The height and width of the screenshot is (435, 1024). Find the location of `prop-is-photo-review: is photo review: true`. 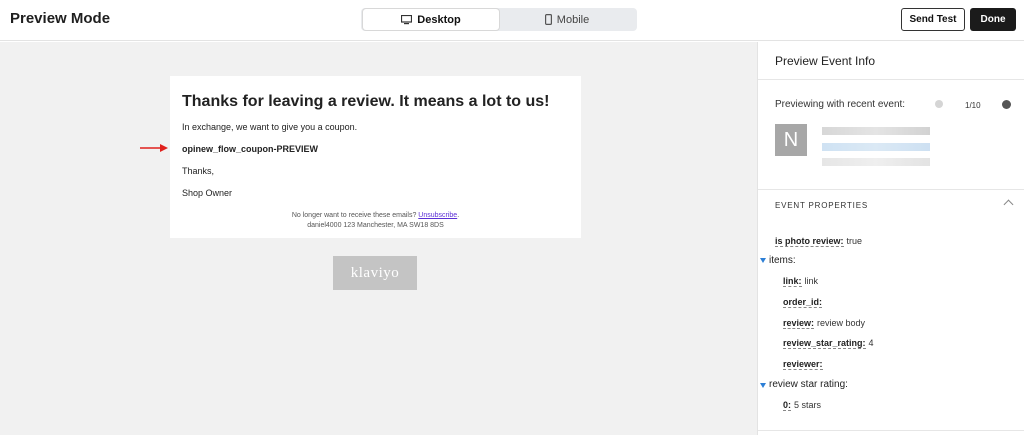

prop-is-photo-review: is photo review: true is located at coordinates (819, 241).